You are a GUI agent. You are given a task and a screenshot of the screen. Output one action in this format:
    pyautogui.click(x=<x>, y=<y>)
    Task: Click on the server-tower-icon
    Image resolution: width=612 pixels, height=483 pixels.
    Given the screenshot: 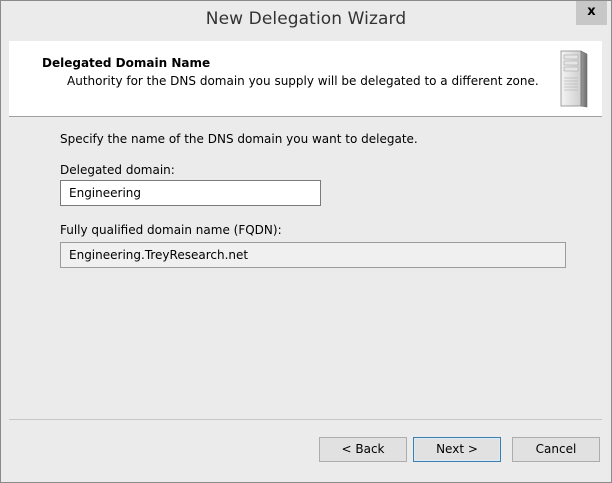 What is the action you would take?
    pyautogui.click(x=574, y=79)
    